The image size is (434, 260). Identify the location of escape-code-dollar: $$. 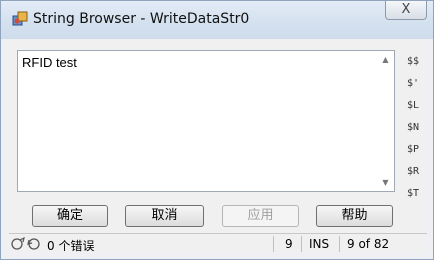
(413, 62).